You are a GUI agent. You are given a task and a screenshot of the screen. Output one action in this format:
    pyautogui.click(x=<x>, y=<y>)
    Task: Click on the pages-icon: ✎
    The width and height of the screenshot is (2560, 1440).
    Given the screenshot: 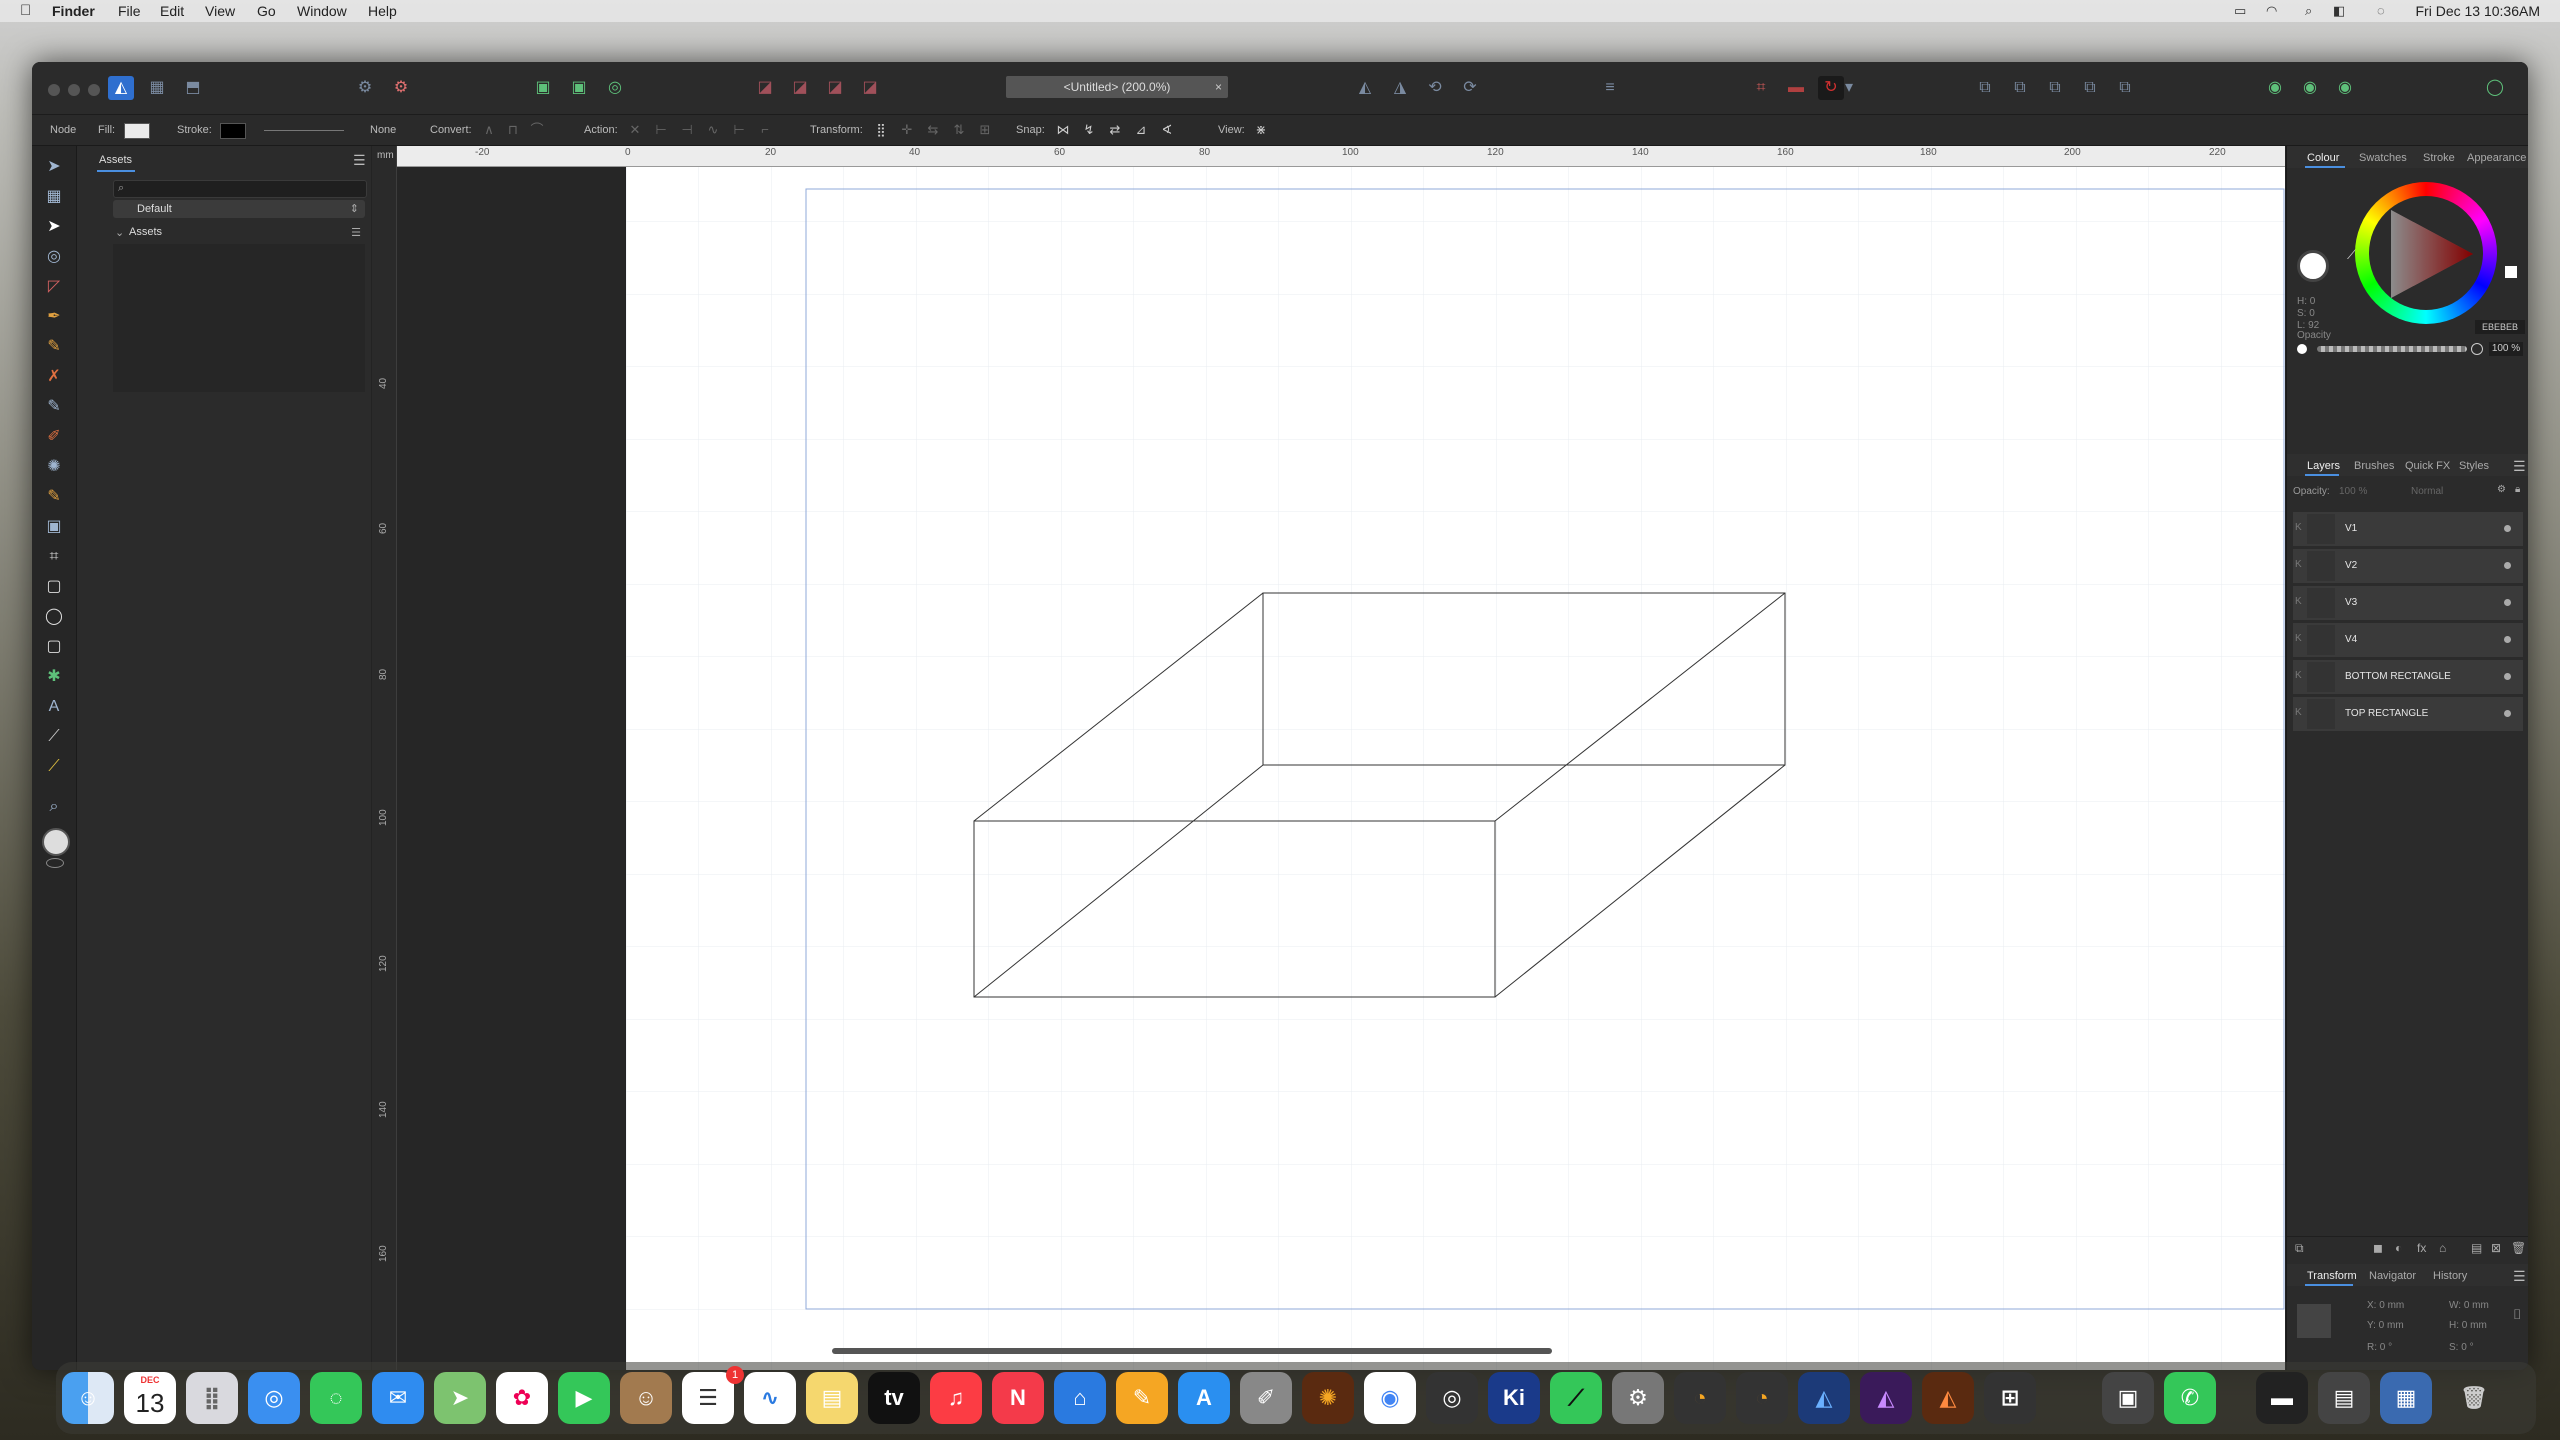 What is the action you would take?
    pyautogui.click(x=1142, y=1398)
    